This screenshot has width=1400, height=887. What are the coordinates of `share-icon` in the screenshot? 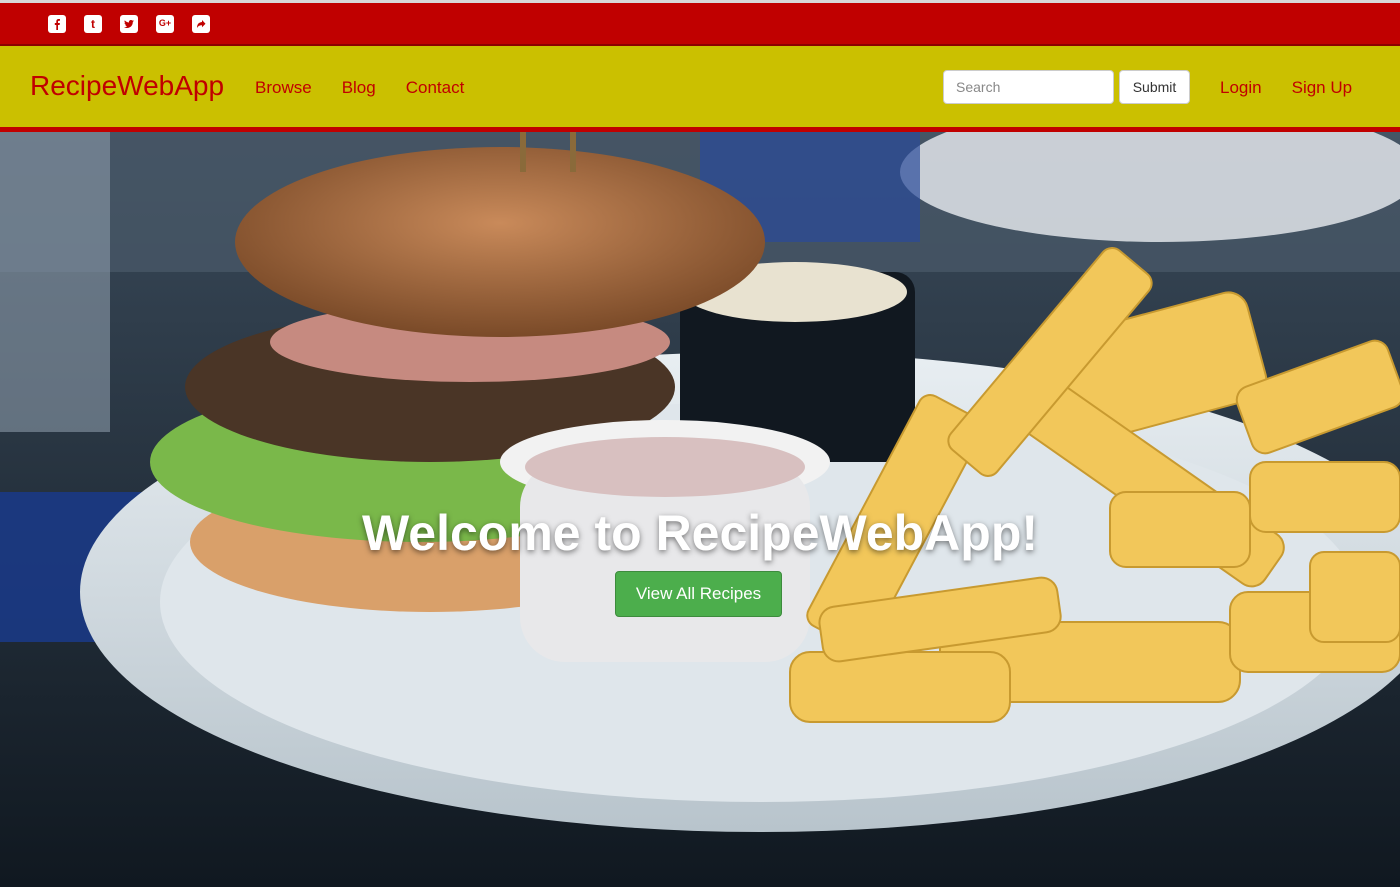 It's located at (201, 23).